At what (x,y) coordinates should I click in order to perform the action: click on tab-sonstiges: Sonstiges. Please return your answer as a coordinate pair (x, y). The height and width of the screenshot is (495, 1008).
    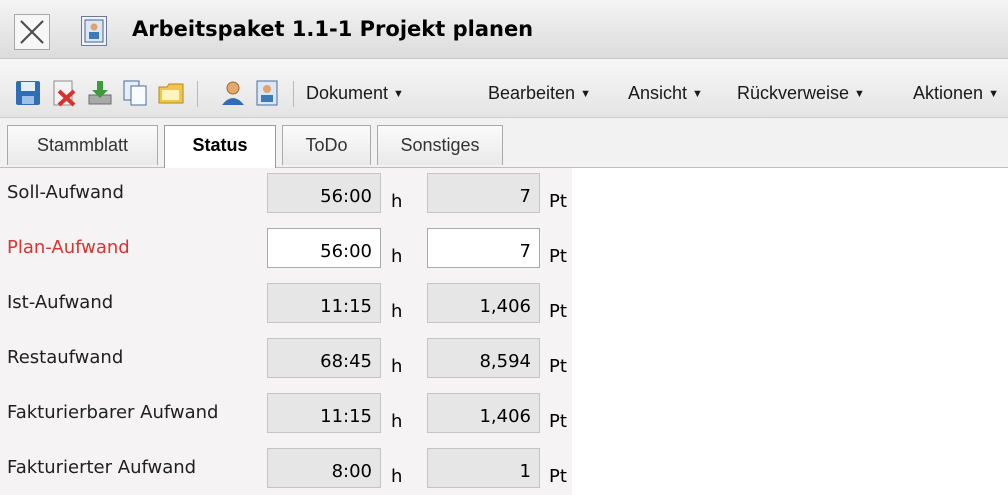
    Looking at the image, I should click on (440, 145).